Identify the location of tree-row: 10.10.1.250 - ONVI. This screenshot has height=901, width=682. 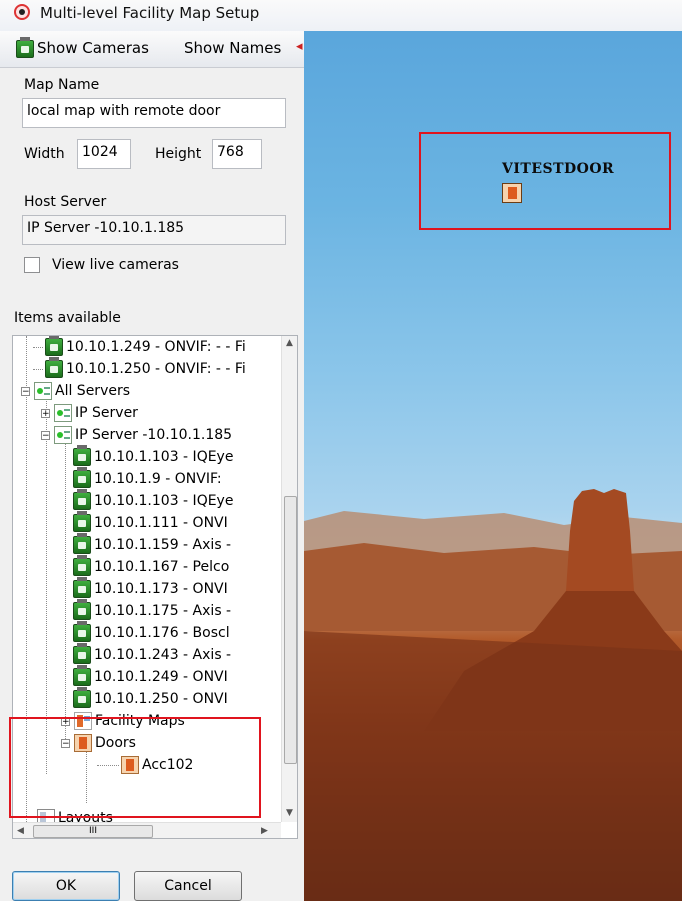
(150, 698).